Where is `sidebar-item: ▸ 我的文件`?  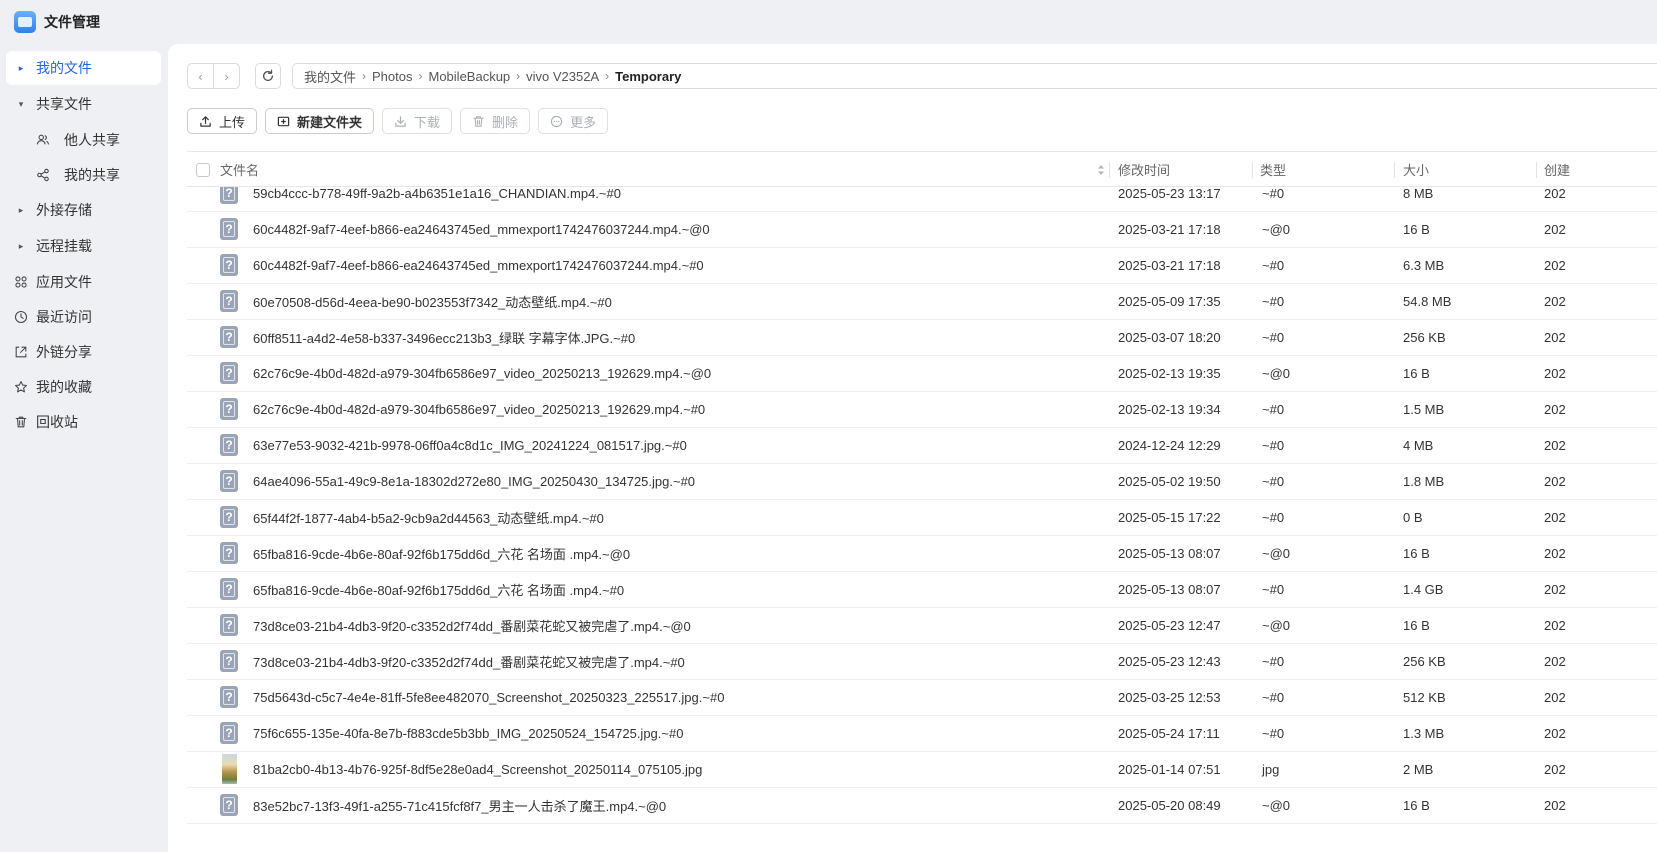 sidebar-item: ▸ 我的文件 is located at coordinates (83, 68).